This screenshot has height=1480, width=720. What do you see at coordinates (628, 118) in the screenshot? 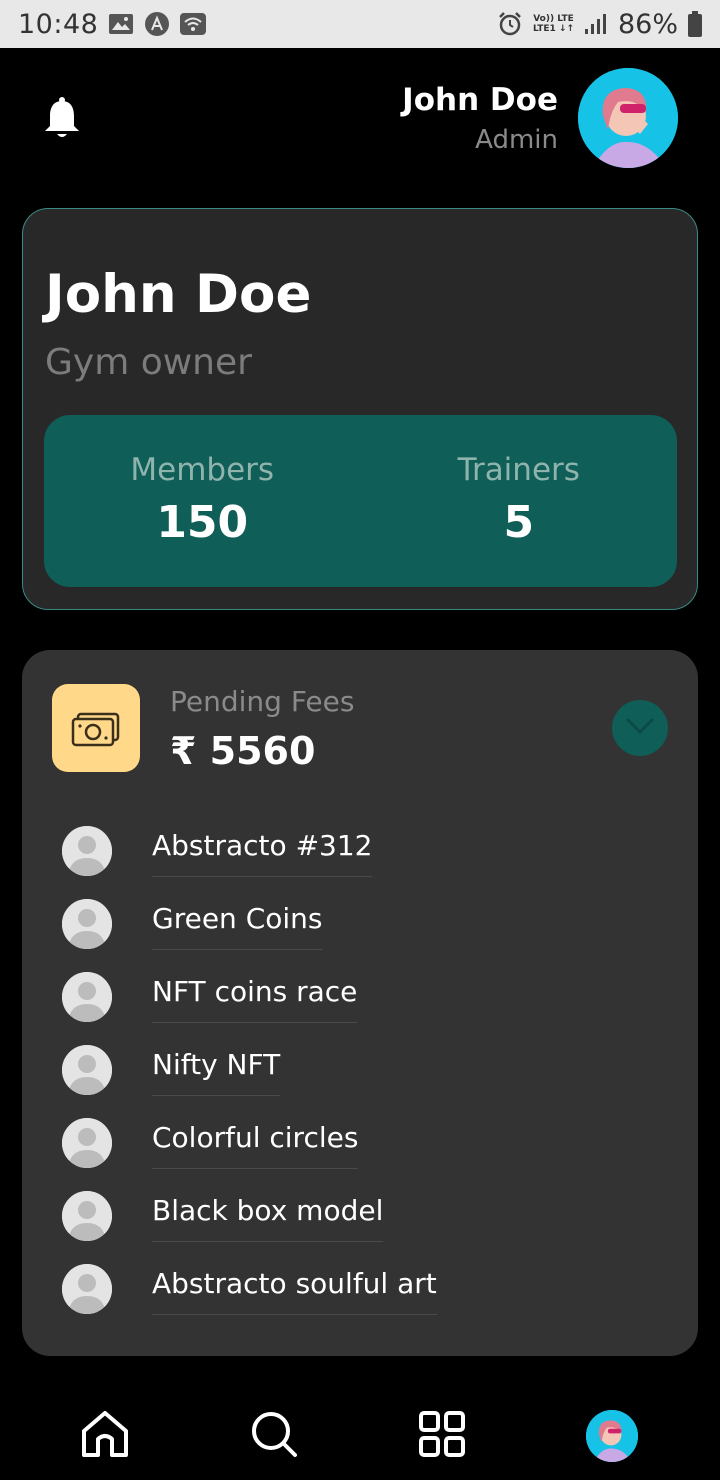
I see `header-avatar` at bounding box center [628, 118].